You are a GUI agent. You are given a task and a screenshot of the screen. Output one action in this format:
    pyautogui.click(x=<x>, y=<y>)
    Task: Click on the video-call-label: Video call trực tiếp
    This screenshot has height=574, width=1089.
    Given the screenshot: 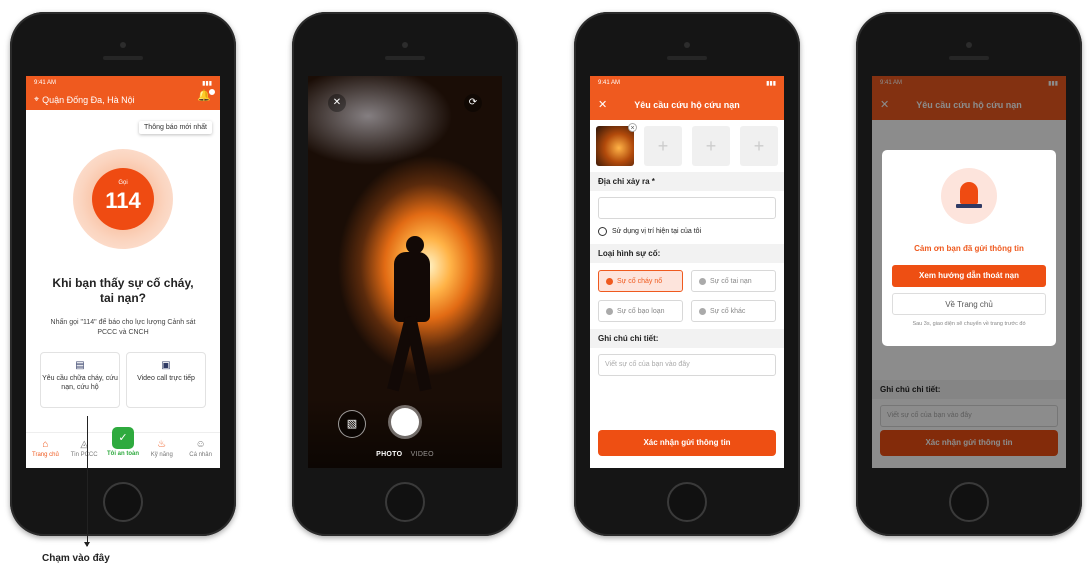 What is the action you would take?
    pyautogui.click(x=166, y=378)
    